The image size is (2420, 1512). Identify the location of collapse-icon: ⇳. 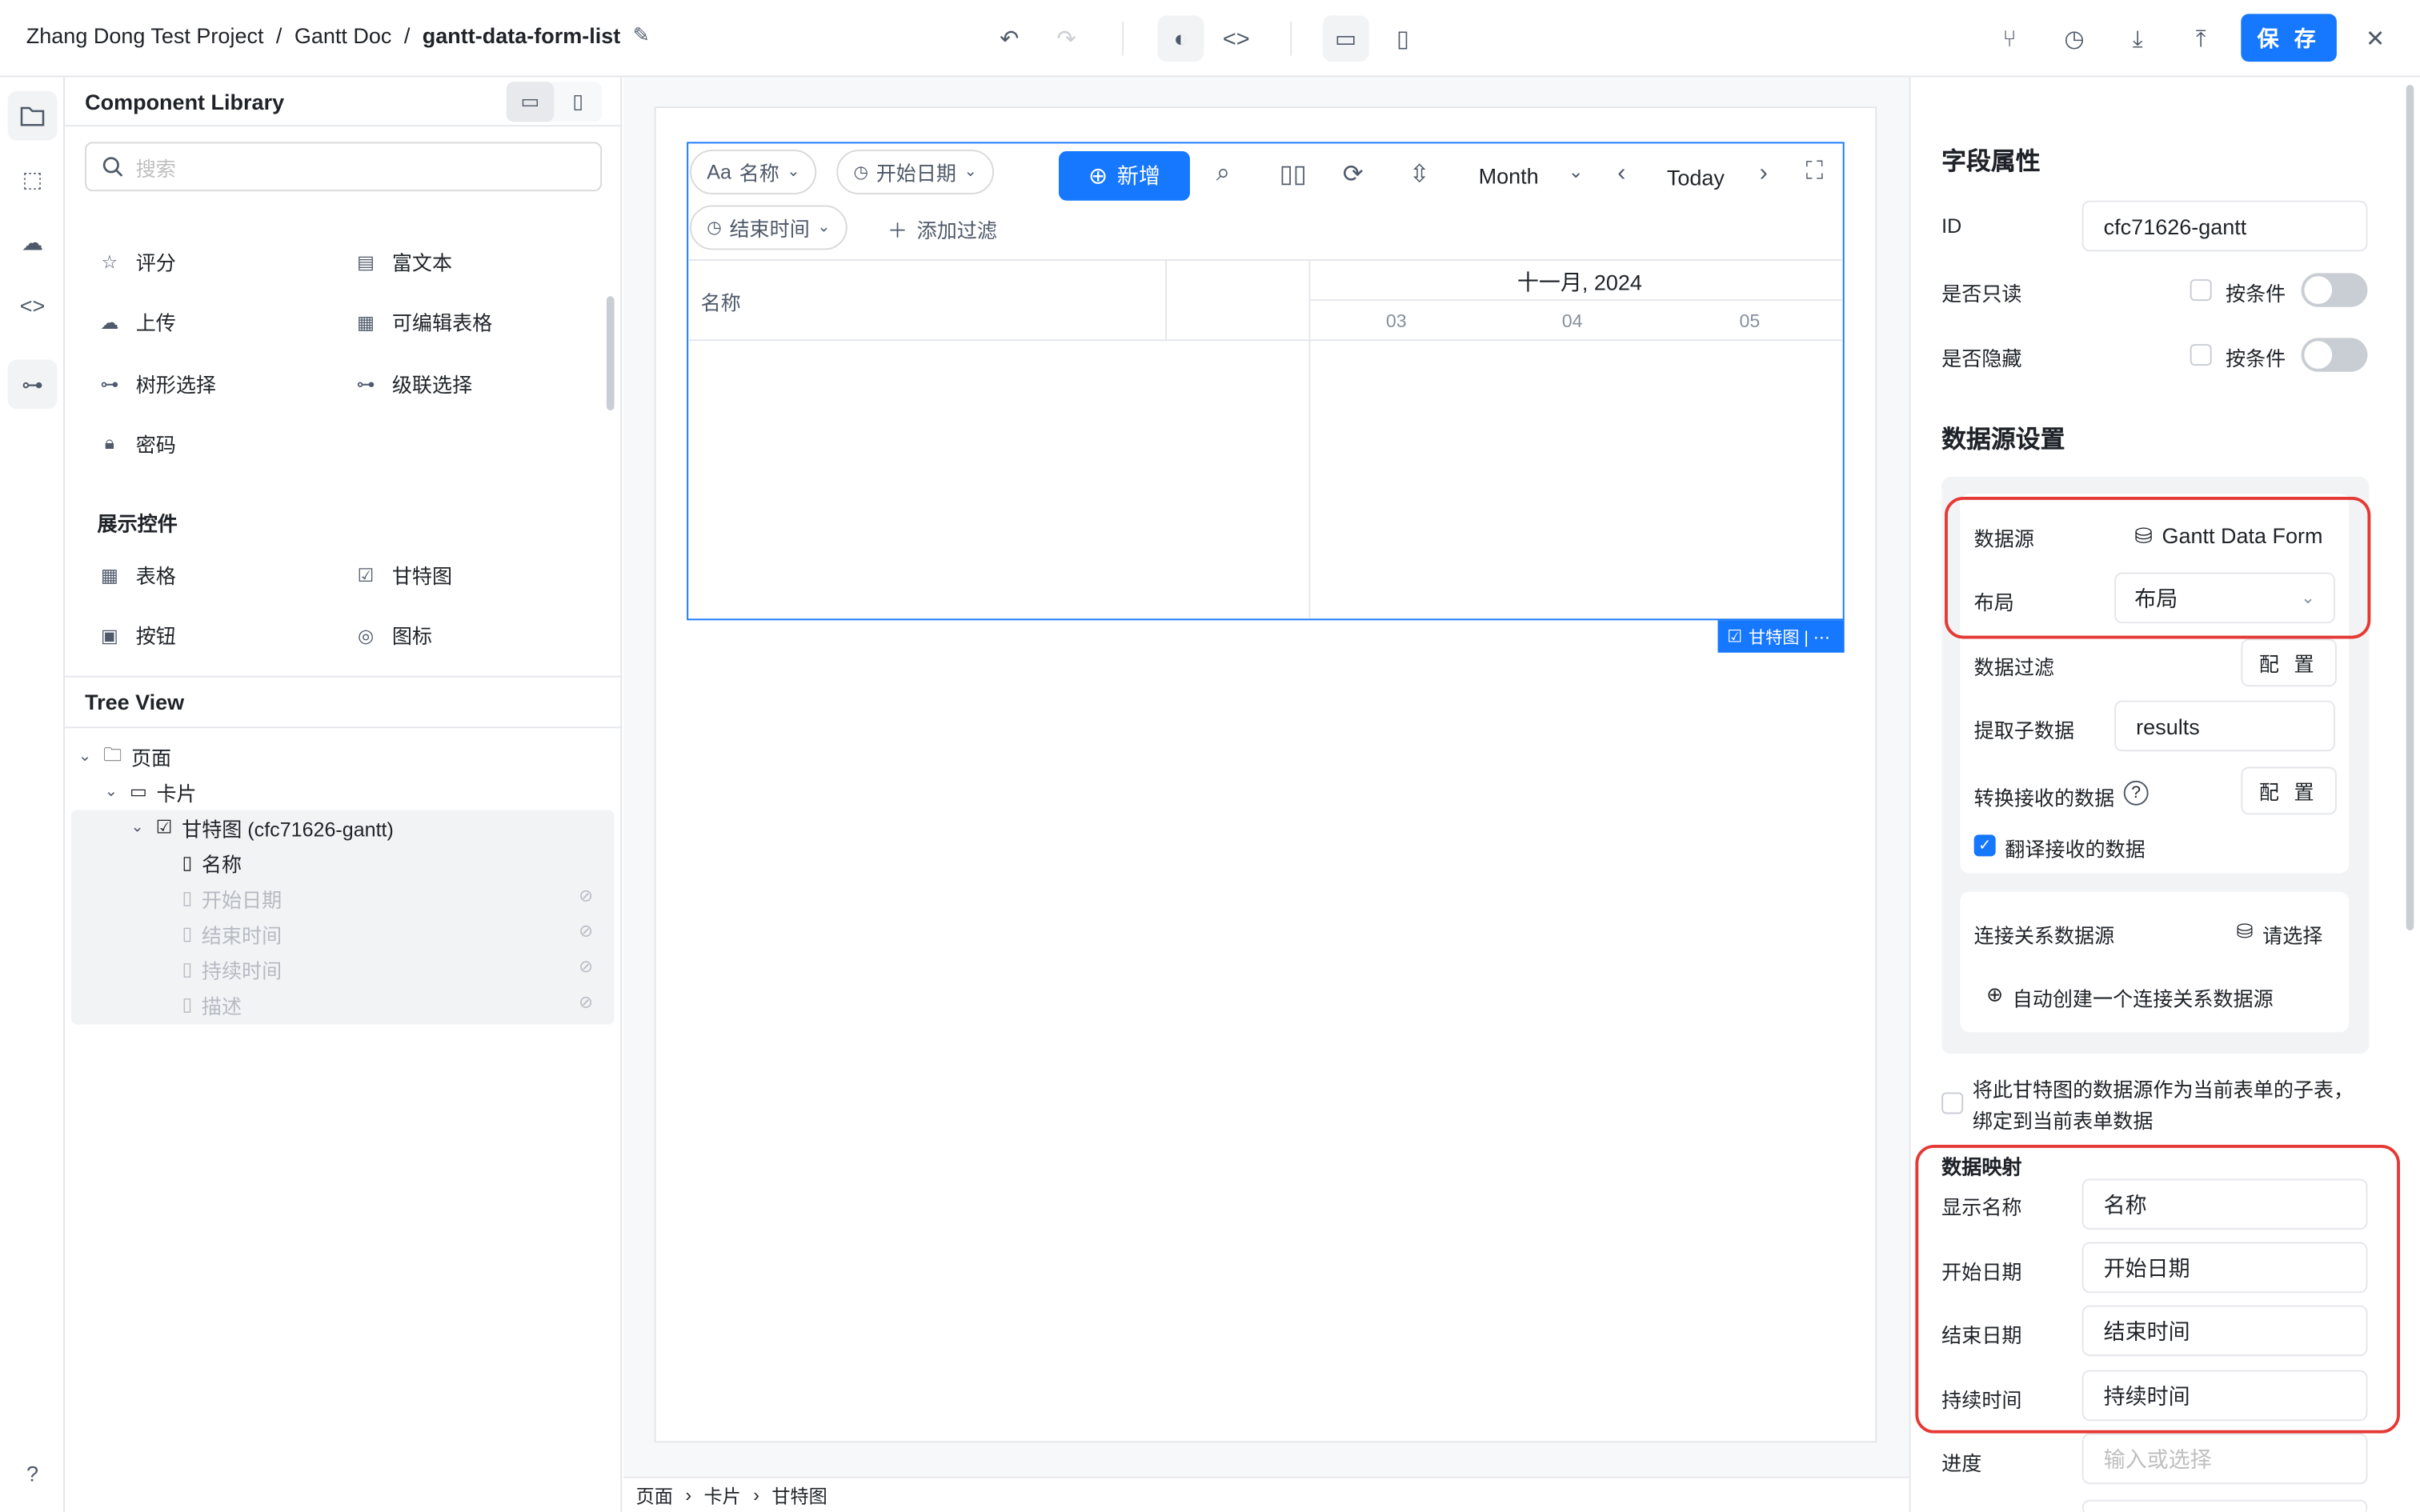
(1419, 174).